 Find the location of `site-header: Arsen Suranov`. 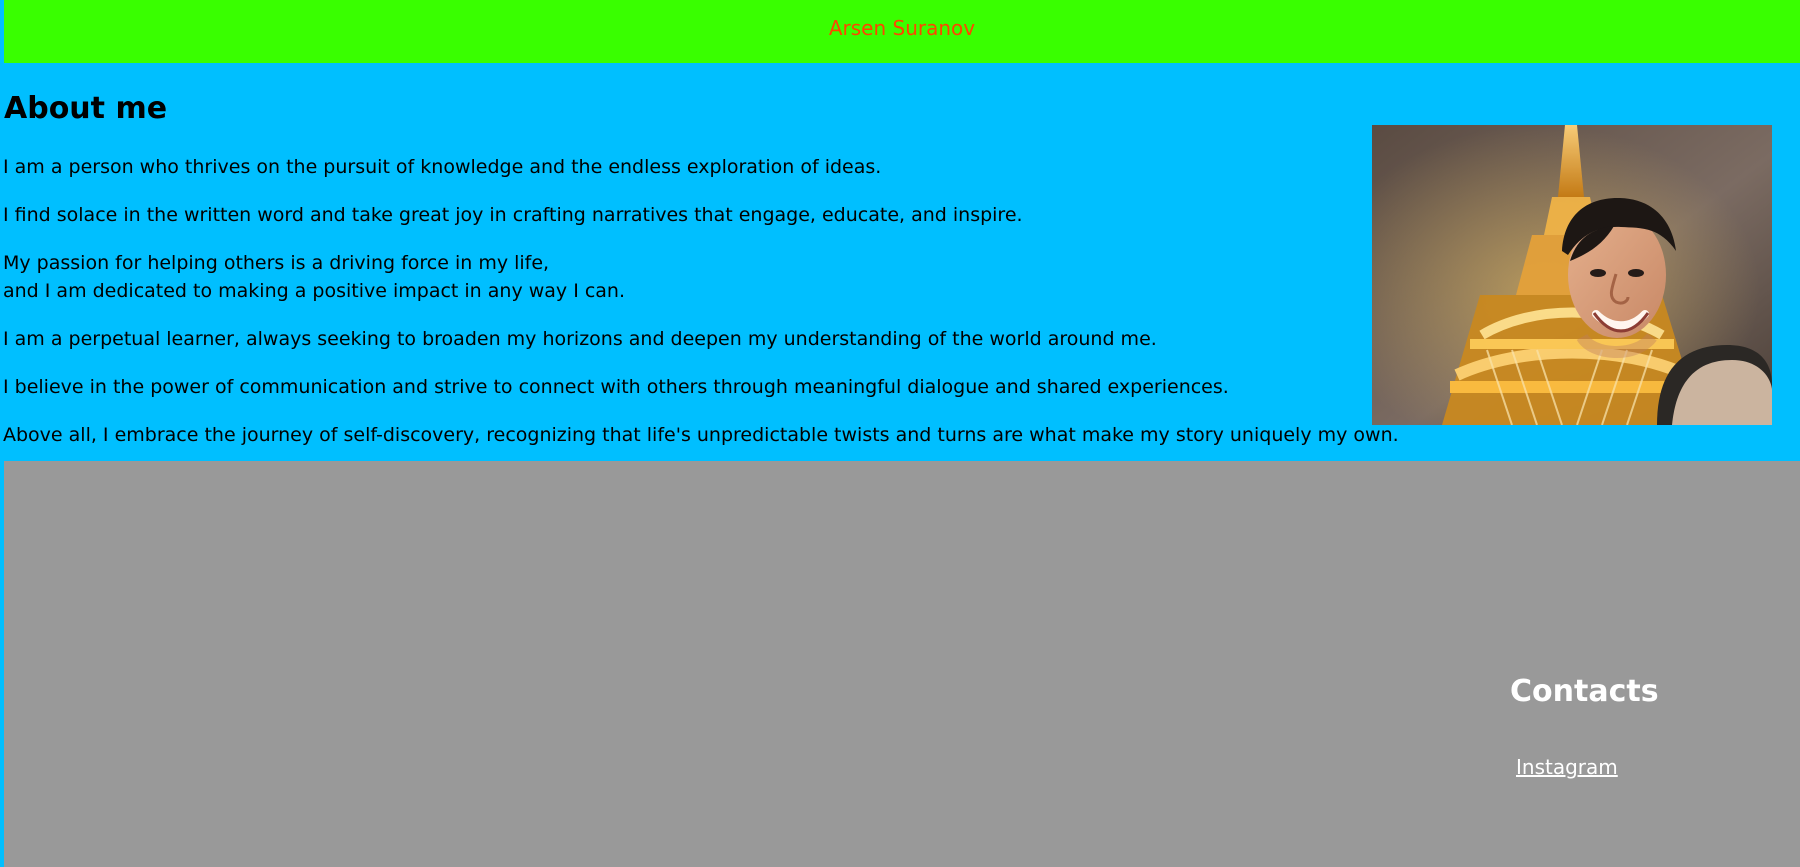

site-header: Arsen Suranov is located at coordinates (902, 31).